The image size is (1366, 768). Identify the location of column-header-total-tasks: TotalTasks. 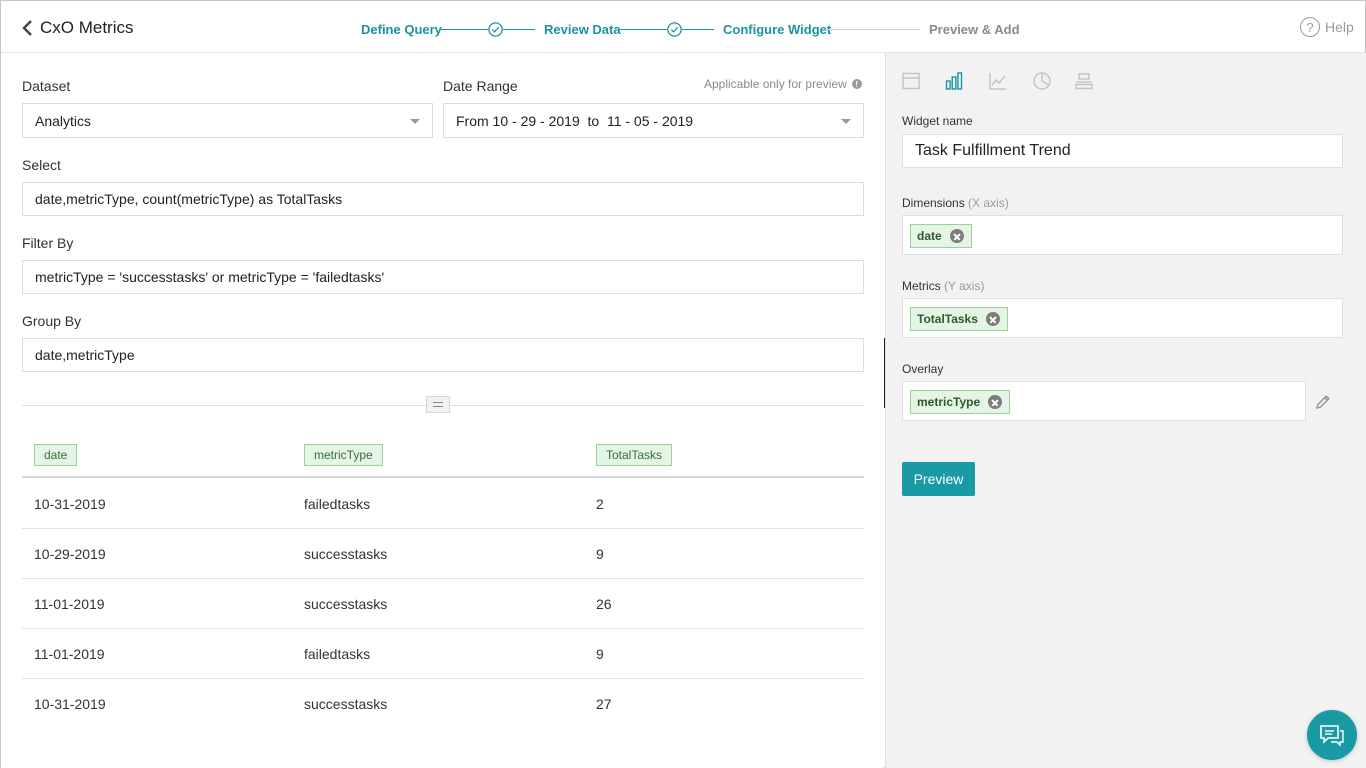
(634, 455).